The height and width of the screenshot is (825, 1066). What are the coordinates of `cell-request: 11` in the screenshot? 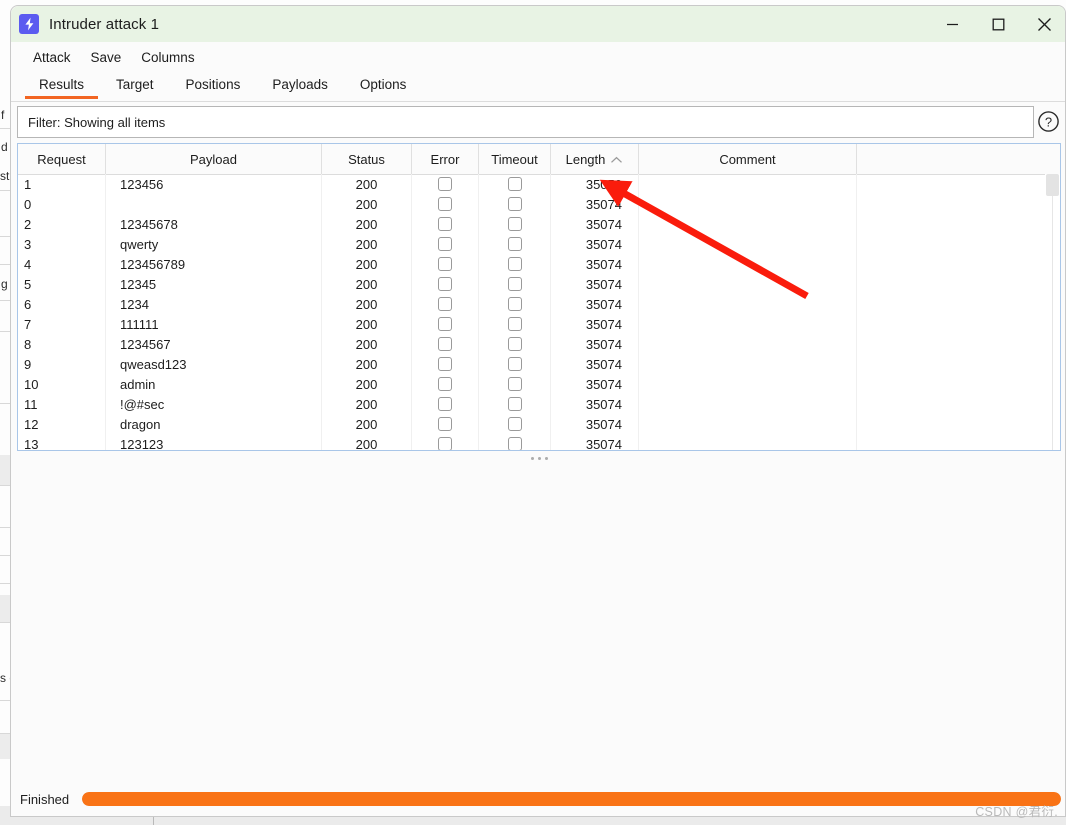 It's located at (62, 404).